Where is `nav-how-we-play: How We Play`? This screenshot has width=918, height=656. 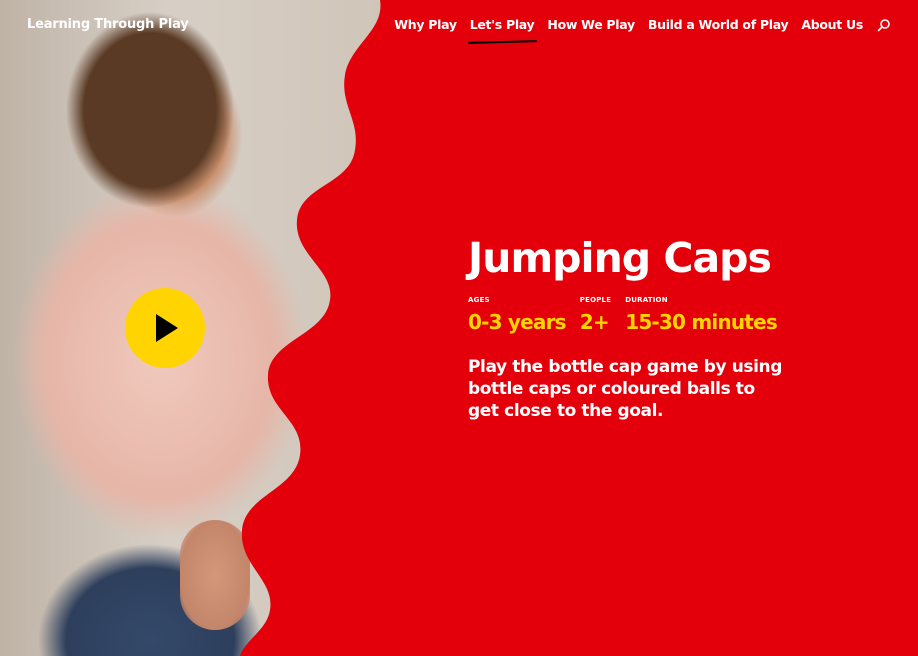
nav-how-we-play: How We Play is located at coordinates (591, 24).